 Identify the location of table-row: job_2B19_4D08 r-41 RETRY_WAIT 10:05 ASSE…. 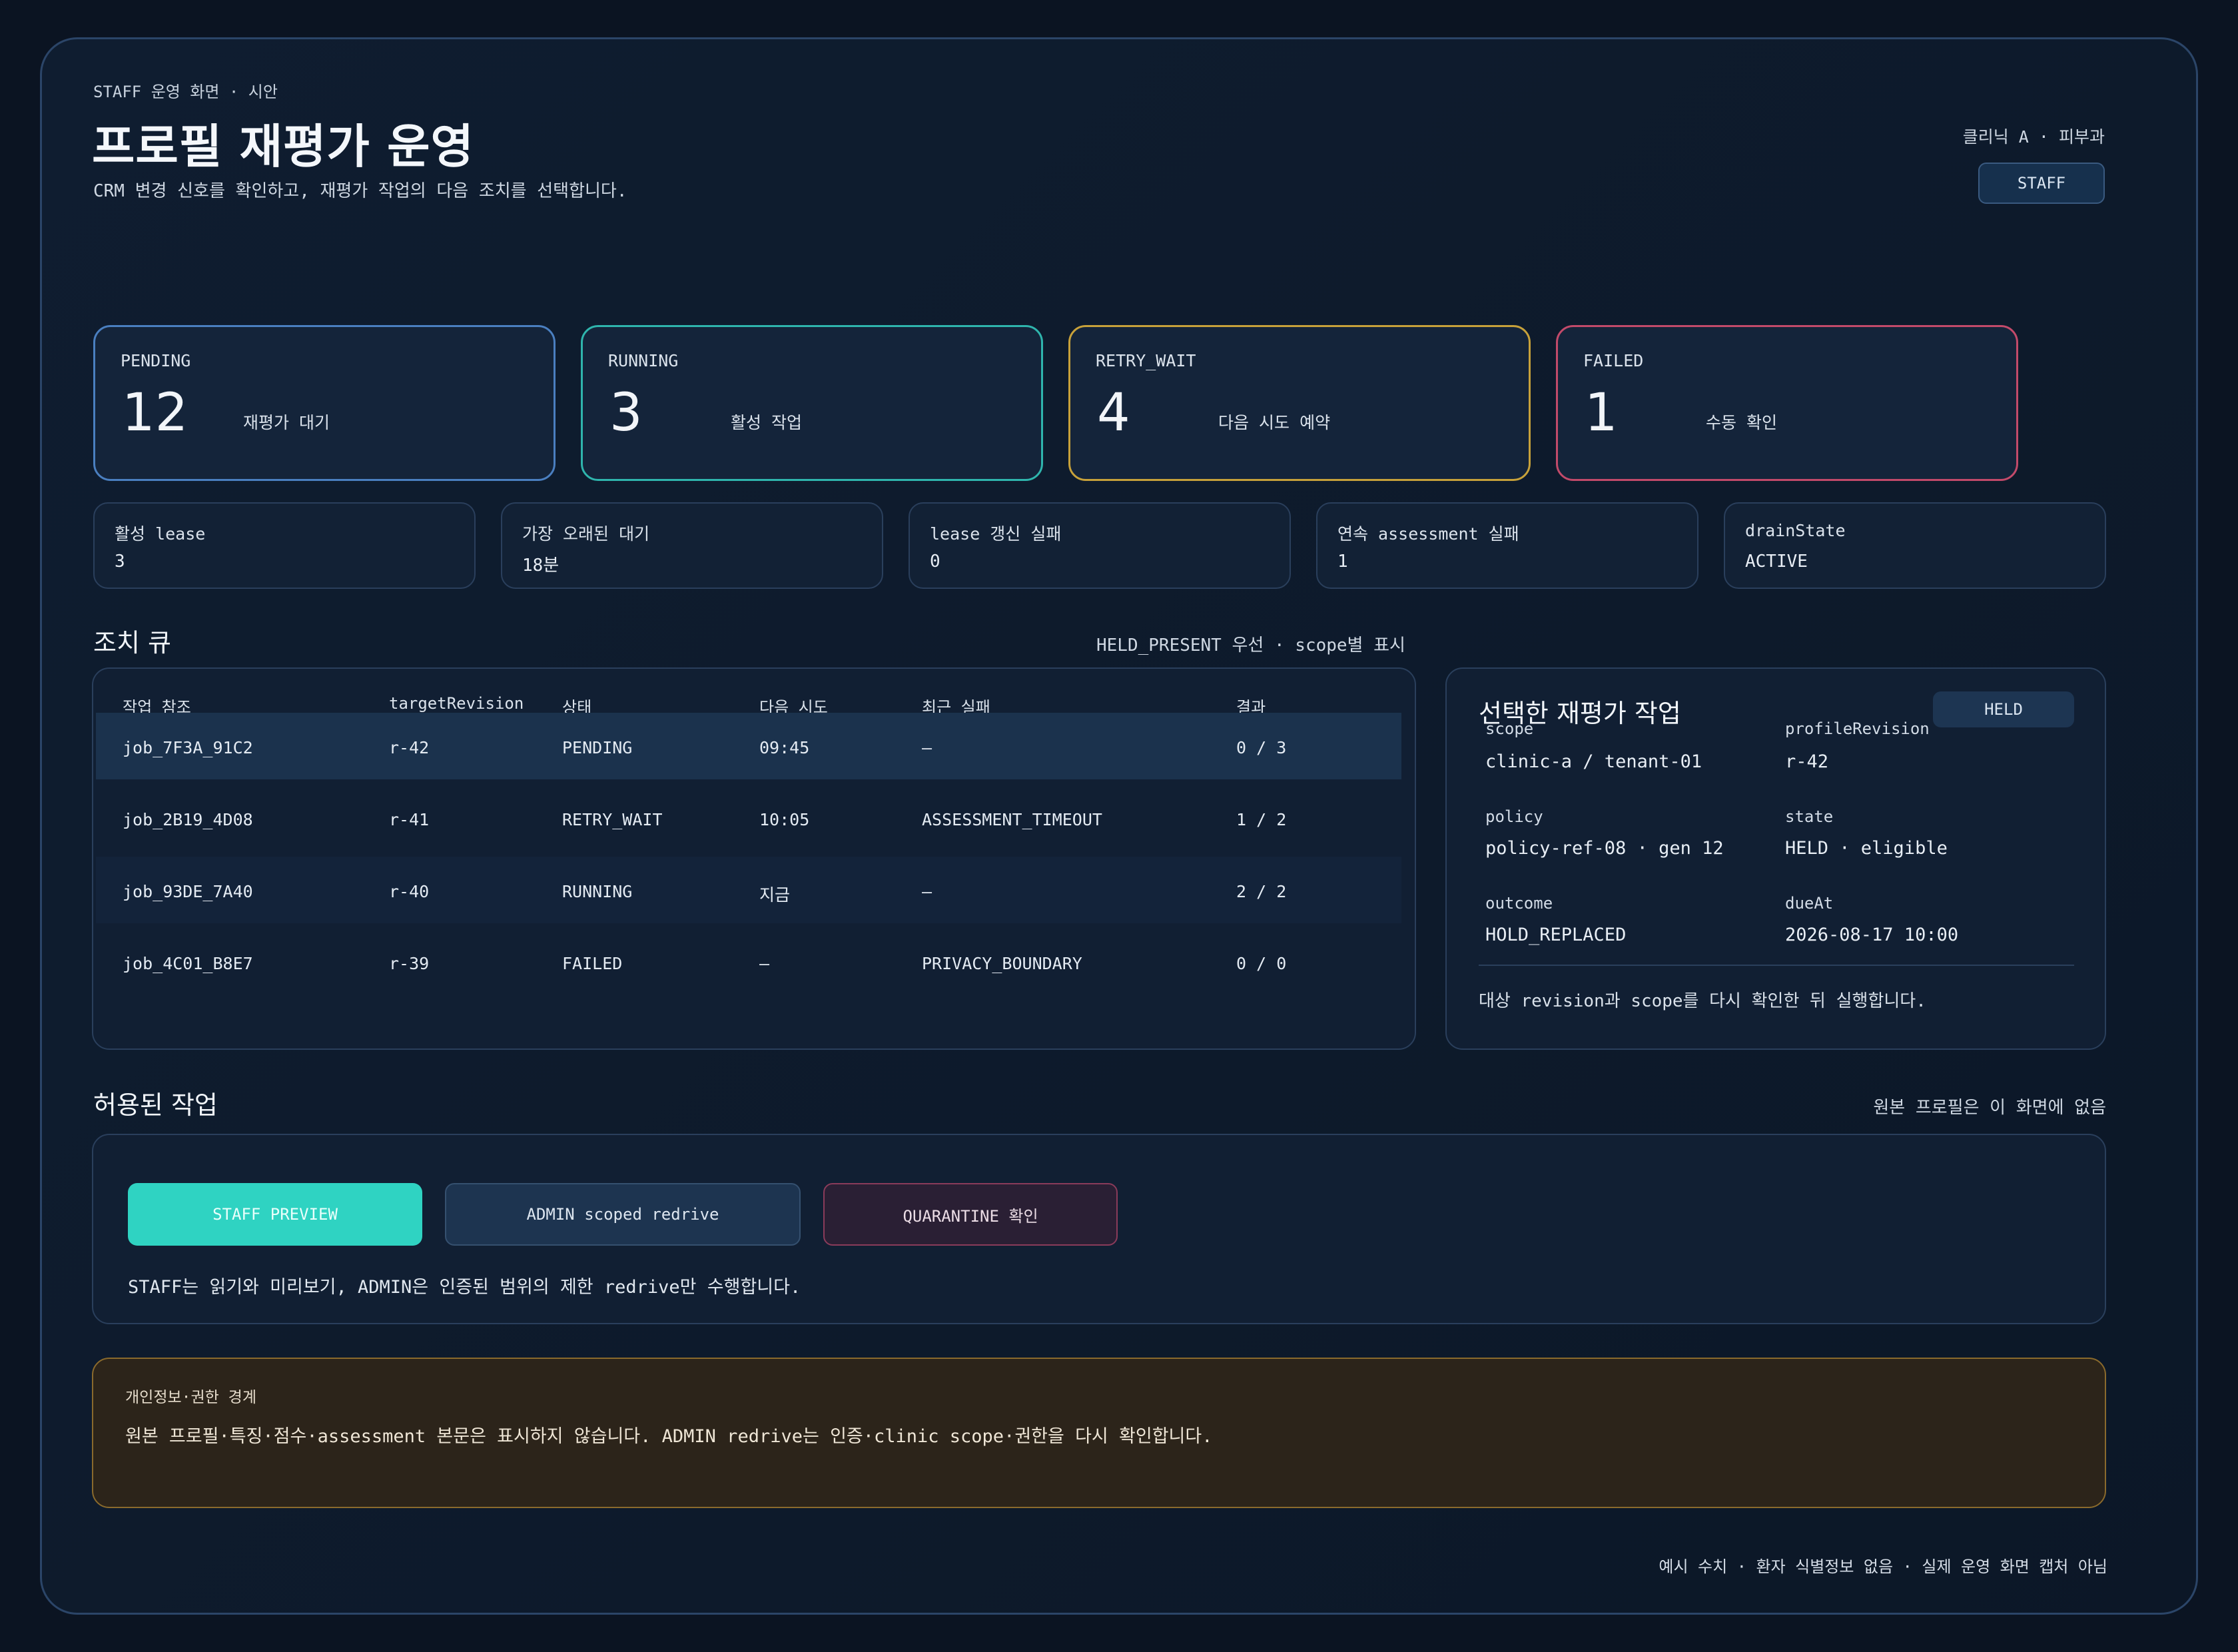
(748, 818).